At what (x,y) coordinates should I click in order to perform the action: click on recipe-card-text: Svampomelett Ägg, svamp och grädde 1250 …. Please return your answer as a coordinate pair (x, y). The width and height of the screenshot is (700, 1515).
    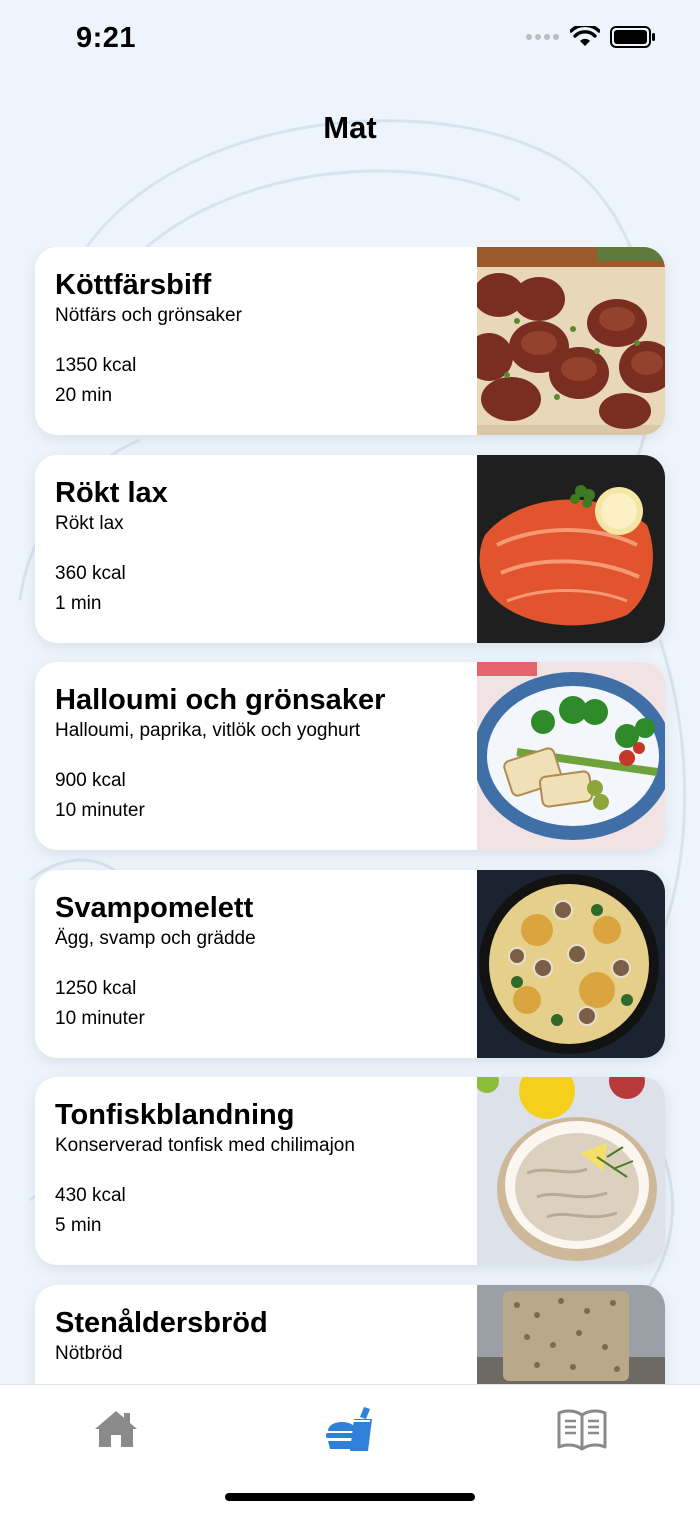
    Looking at the image, I should click on (260, 960).